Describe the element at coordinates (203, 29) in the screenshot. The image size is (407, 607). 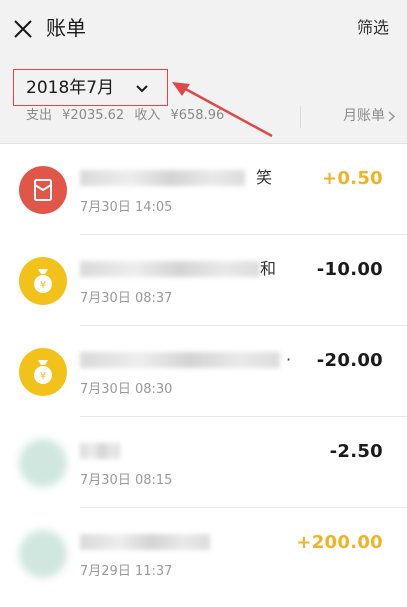
I see `top-nav-bar: 账单 筛选` at that location.